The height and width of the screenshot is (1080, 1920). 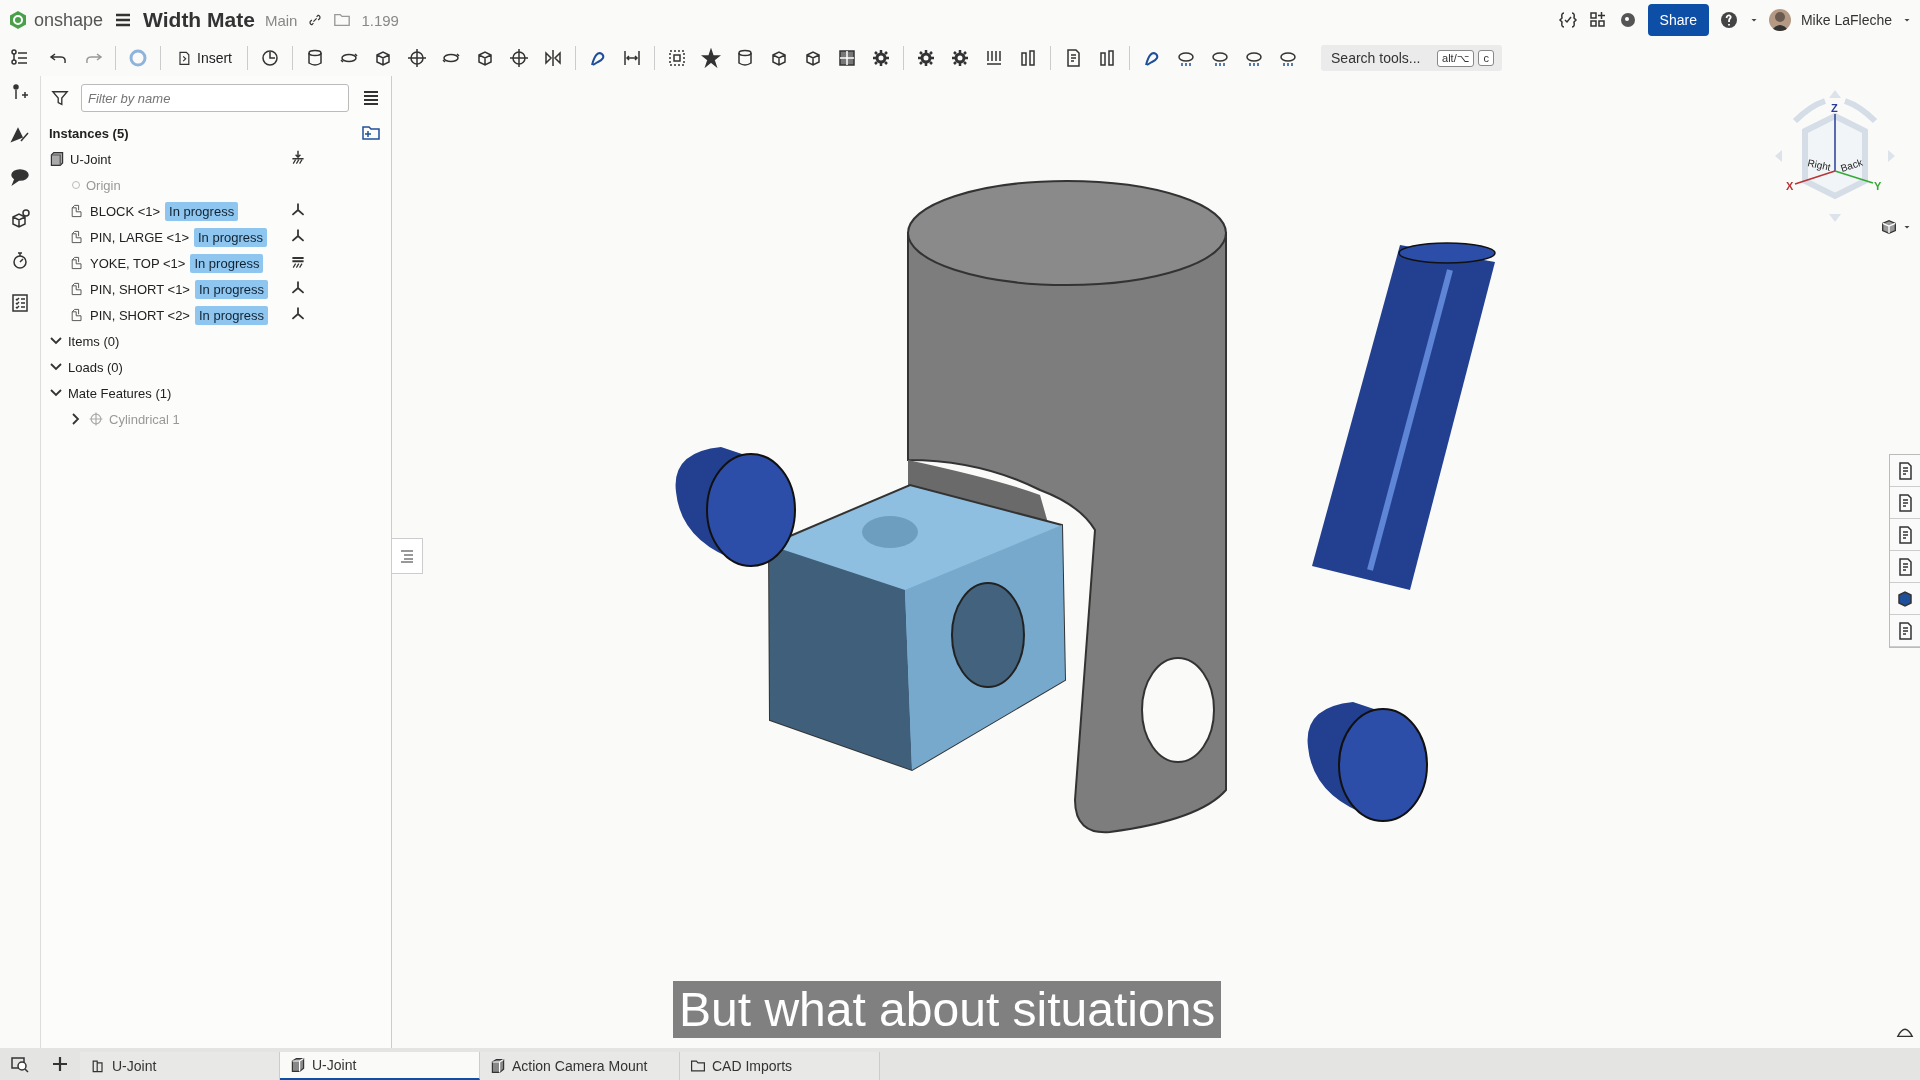 What do you see at coordinates (95, 367) in the screenshot?
I see `tree-item: Loads (0)` at bounding box center [95, 367].